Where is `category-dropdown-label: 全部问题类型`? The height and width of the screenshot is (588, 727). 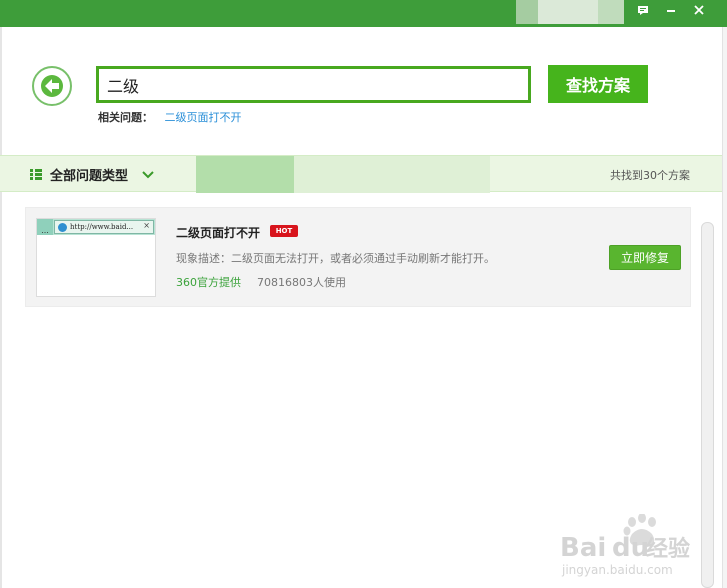
category-dropdown-label: 全部问题类型 is located at coordinates (89, 176).